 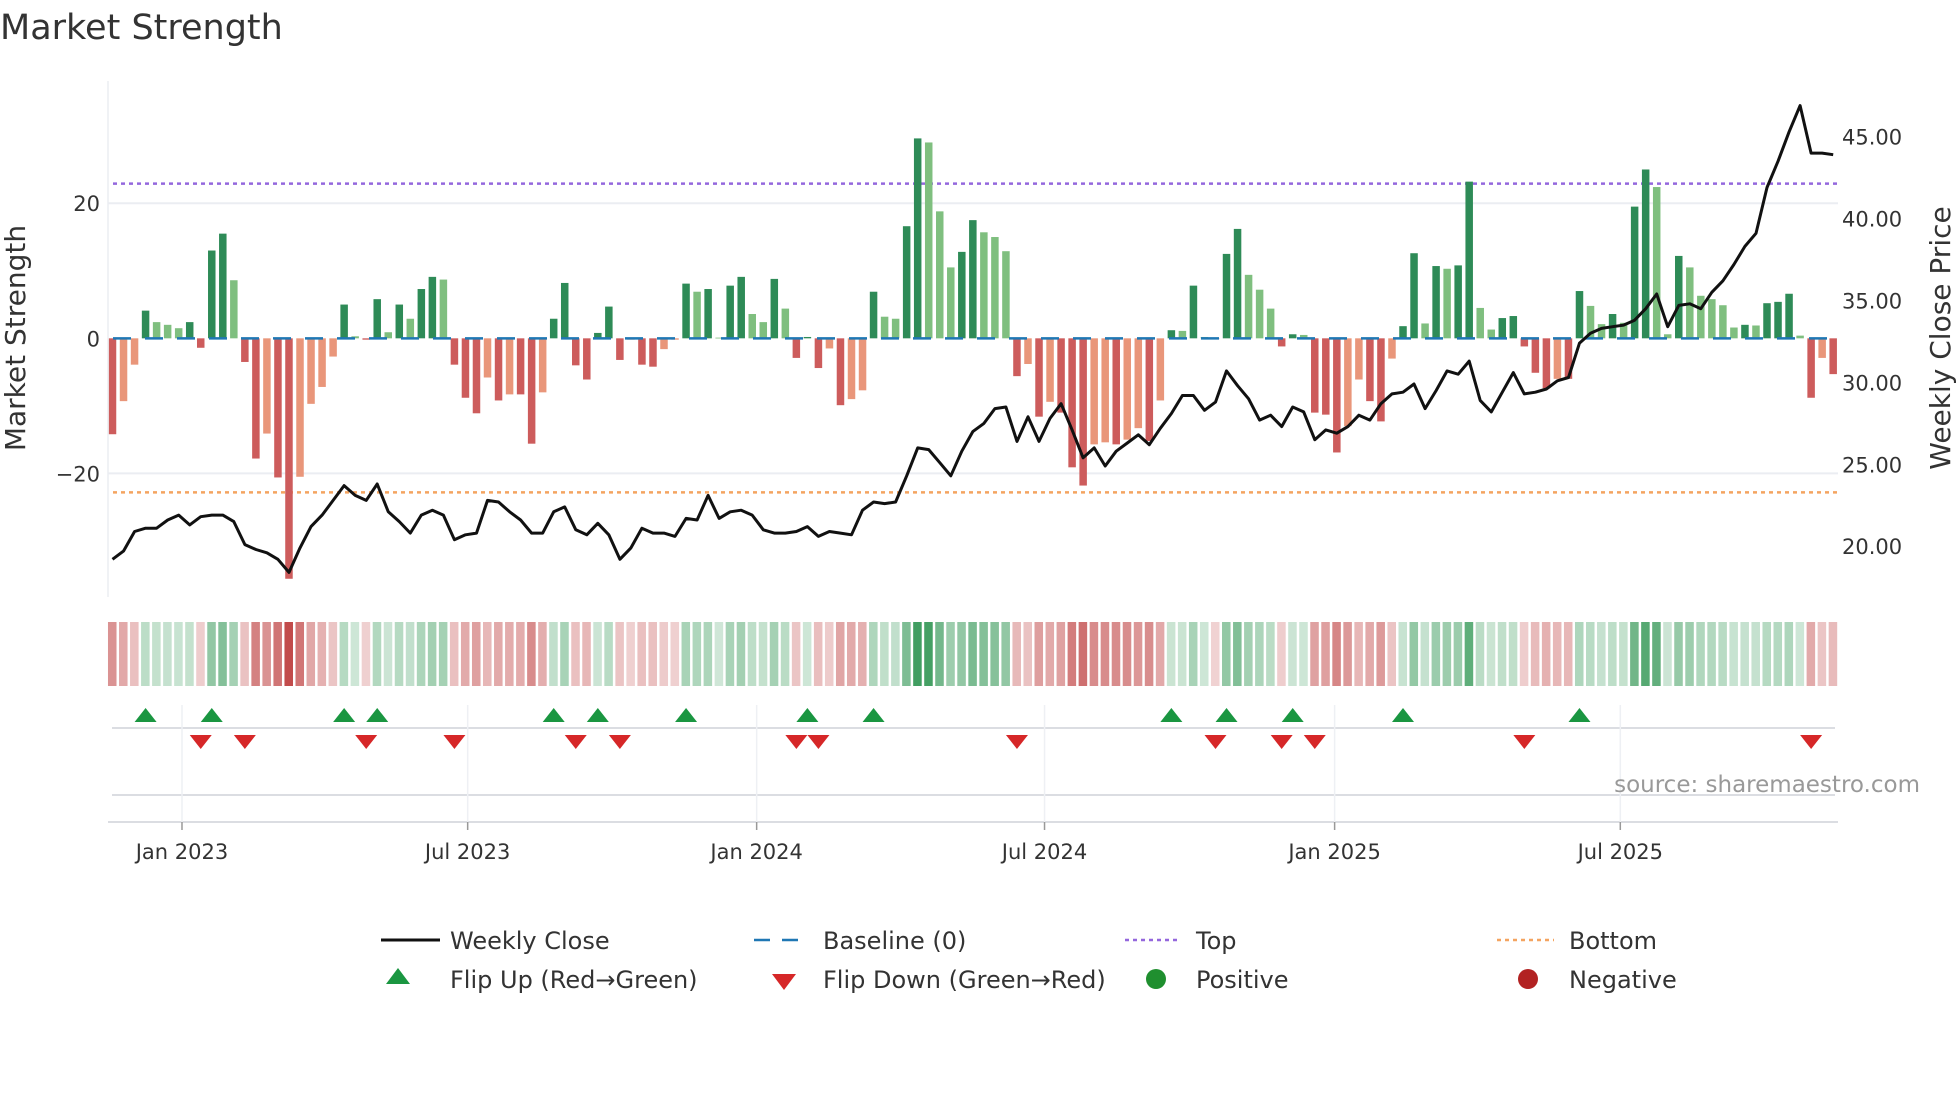 What do you see at coordinates (1613, 941) in the screenshot?
I see `legend-bottom: Bottom` at bounding box center [1613, 941].